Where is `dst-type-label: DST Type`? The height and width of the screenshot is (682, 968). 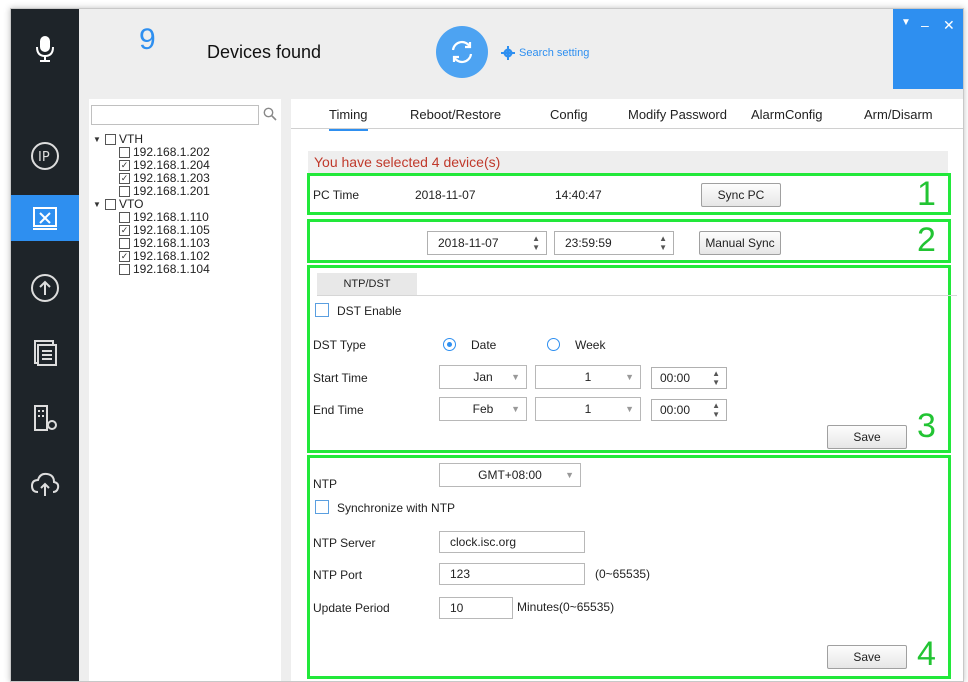 dst-type-label: DST Type is located at coordinates (339, 345).